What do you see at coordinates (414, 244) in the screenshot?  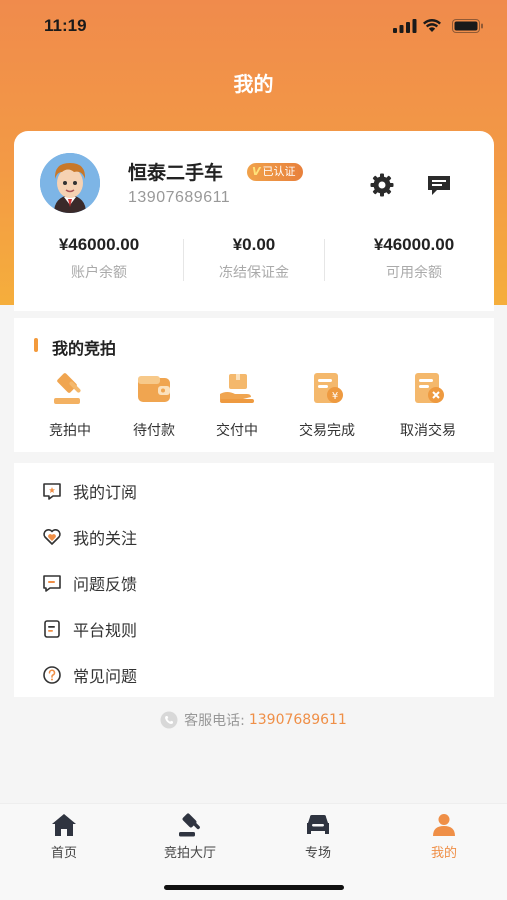 I see `available-amount: ¥46000.00` at bounding box center [414, 244].